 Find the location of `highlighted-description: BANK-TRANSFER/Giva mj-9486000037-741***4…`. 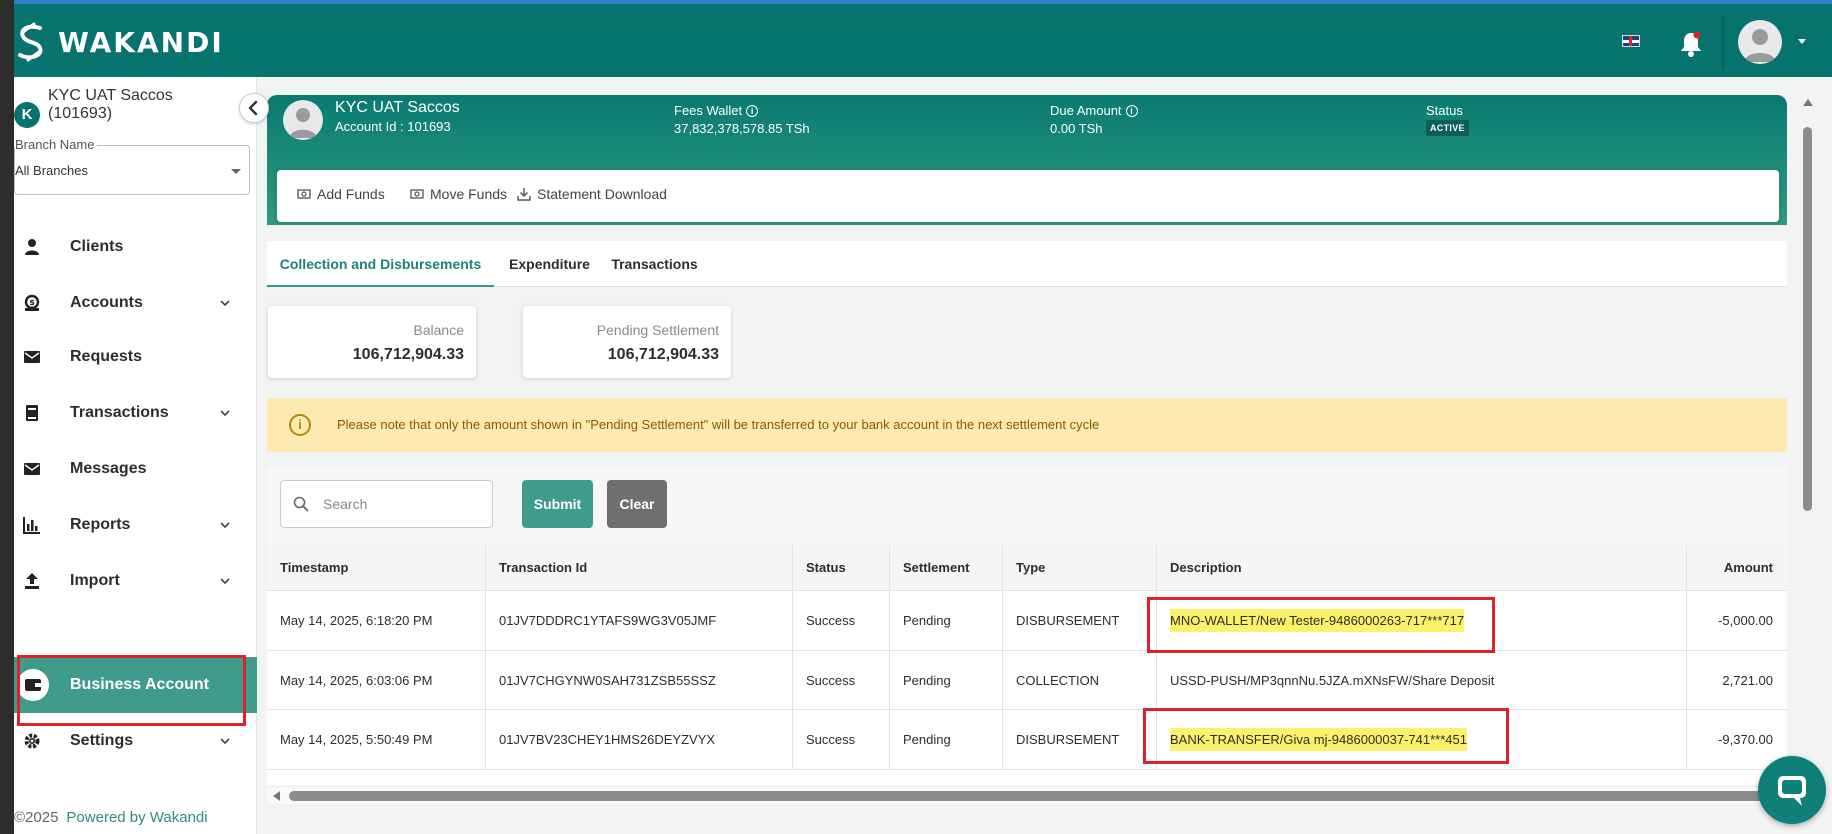

highlighted-description: BANK-TRANSFER/Giva mj-9486000037-741***4… is located at coordinates (1318, 739).